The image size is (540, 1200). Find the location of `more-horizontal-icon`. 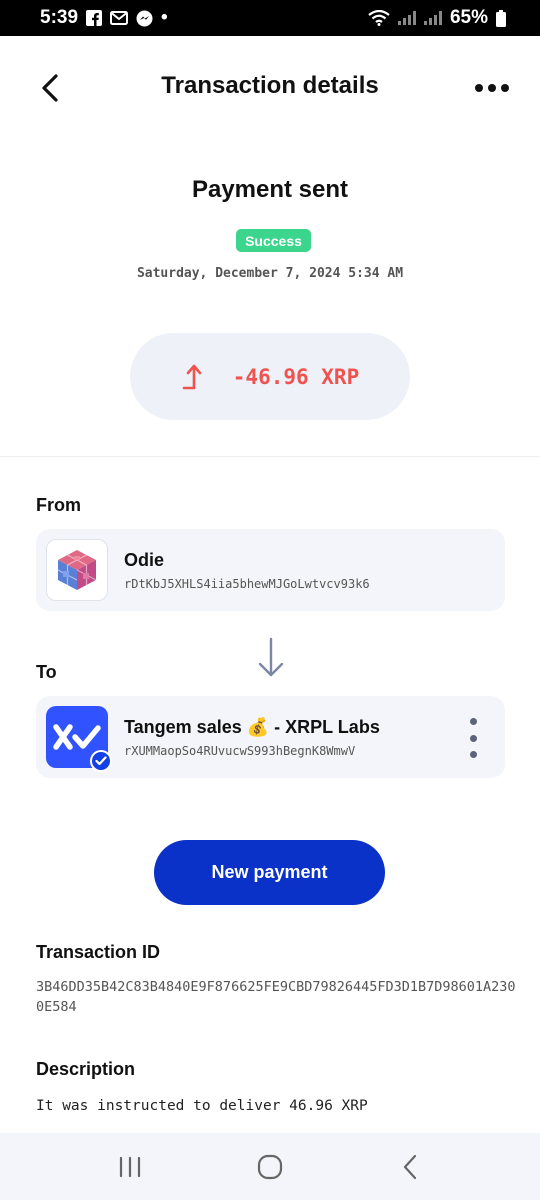

more-horizontal-icon is located at coordinates (492, 88).